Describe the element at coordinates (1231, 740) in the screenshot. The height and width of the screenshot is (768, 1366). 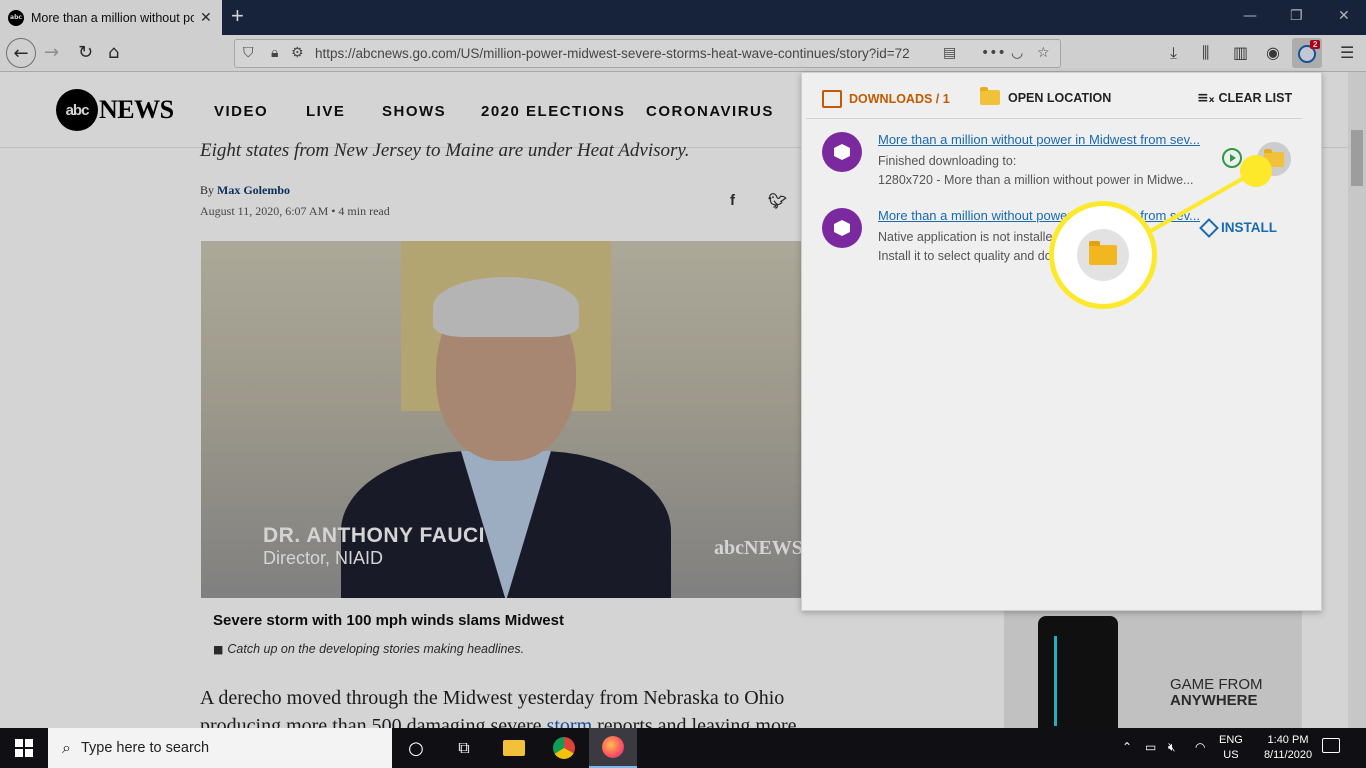
I see `language-code: ENG` at that location.